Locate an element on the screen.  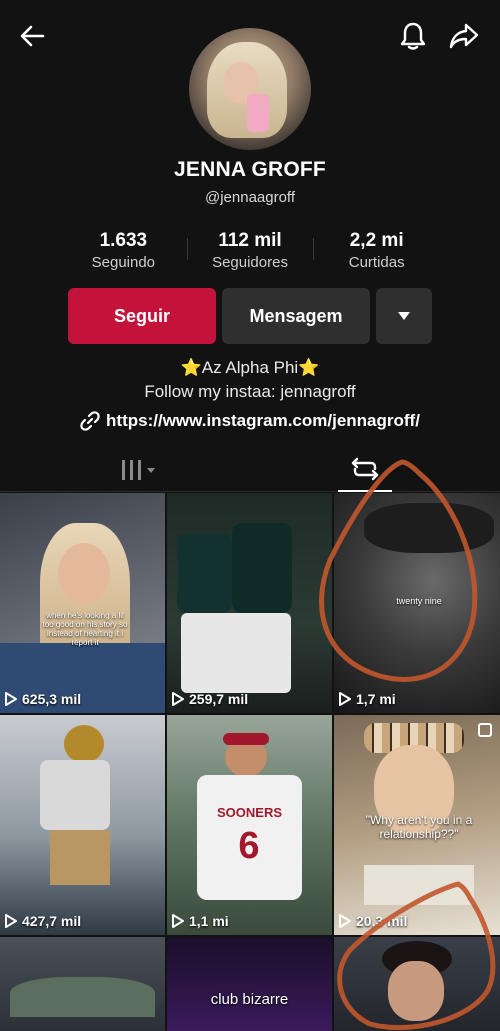
back-button is located at coordinates (32, 36).